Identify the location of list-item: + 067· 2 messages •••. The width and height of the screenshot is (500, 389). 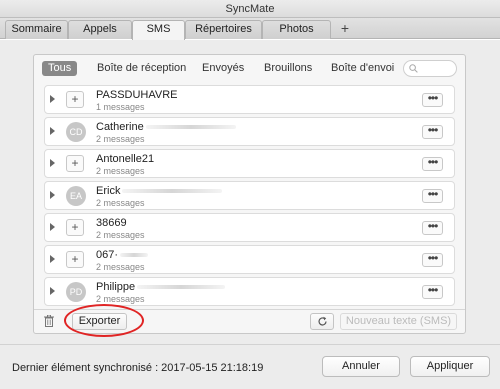
(249, 259).